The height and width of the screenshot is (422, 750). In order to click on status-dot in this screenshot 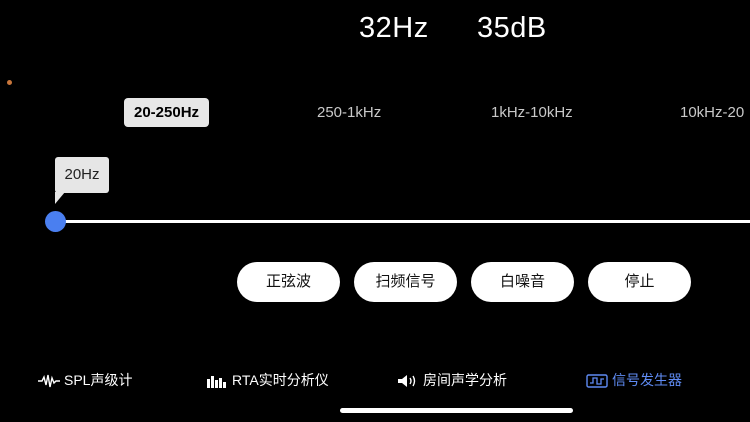, I will do `click(9, 82)`.